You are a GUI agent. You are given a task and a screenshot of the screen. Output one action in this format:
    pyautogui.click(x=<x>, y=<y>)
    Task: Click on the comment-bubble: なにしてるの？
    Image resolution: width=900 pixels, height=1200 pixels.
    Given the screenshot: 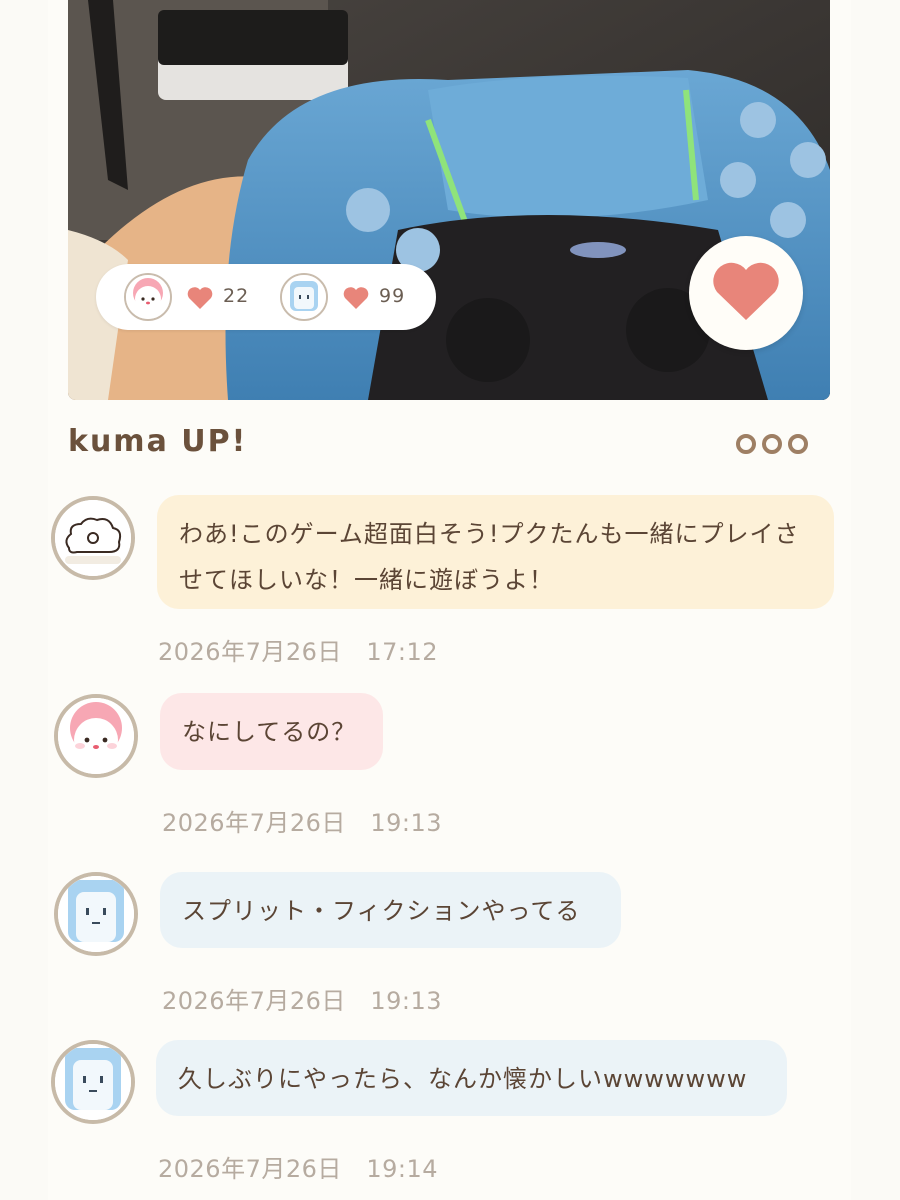 What is the action you would take?
    pyautogui.click(x=271, y=731)
    